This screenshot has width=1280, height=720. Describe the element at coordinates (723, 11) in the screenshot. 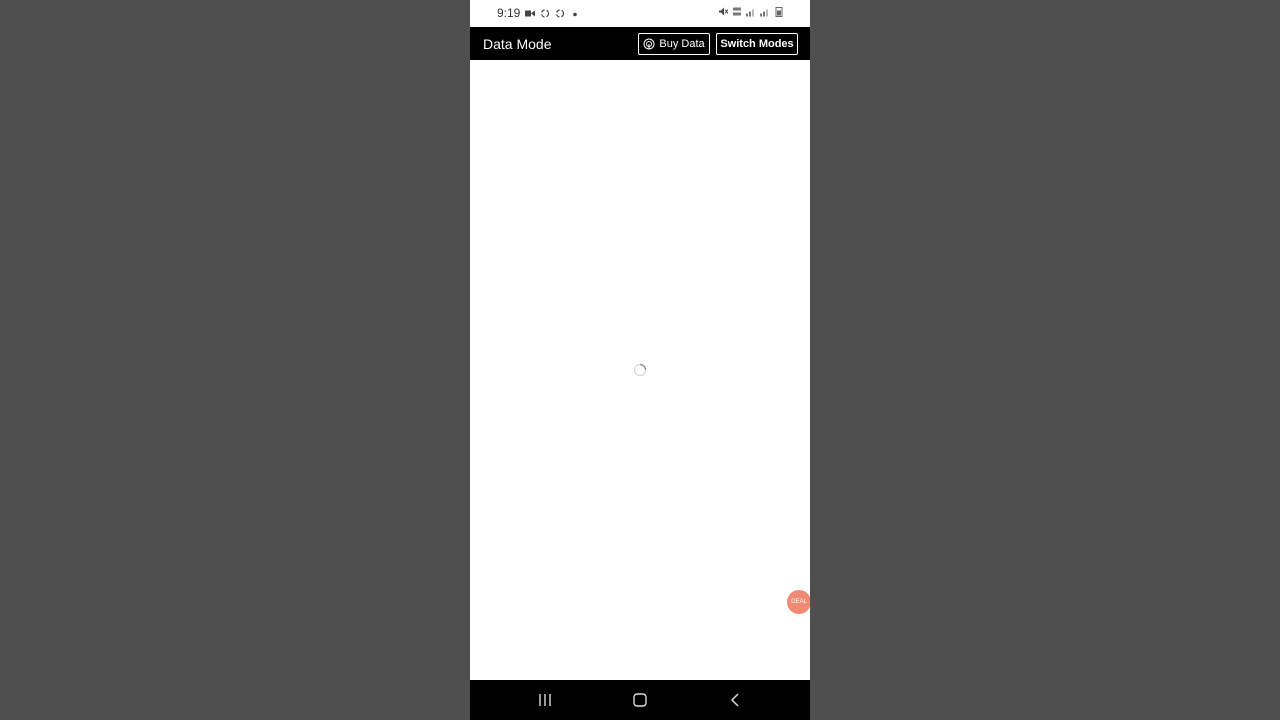

I see `mute-icon` at that location.